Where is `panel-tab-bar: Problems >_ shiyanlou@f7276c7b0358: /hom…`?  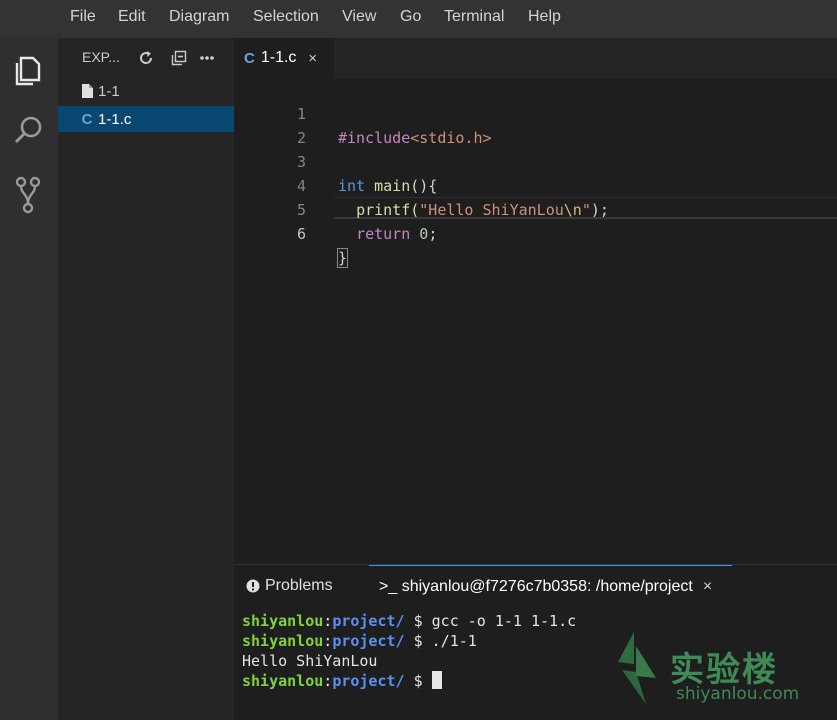 panel-tab-bar: Problems >_ shiyanlou@f7276c7b0358: /hom… is located at coordinates (535, 586).